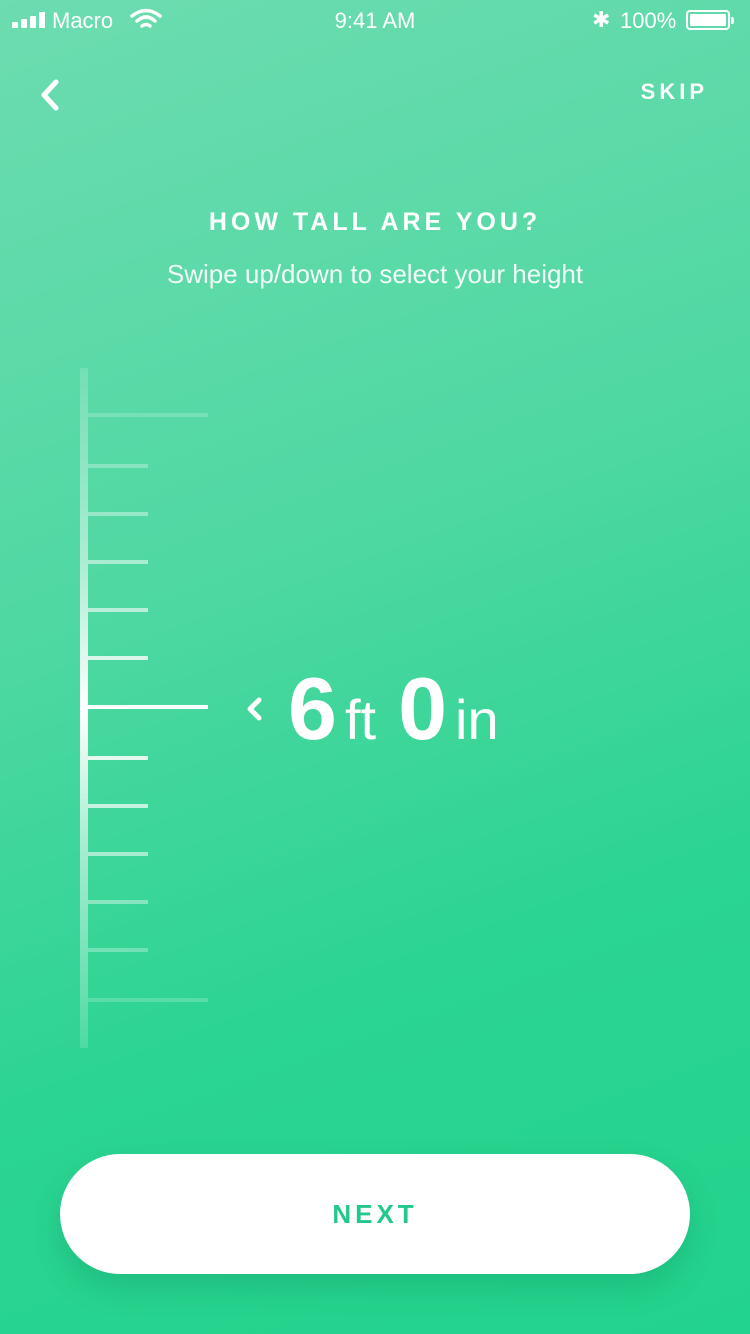 This screenshot has width=750, height=1334. I want to click on height-readout: 6 ft 0 in, so click(382, 709).